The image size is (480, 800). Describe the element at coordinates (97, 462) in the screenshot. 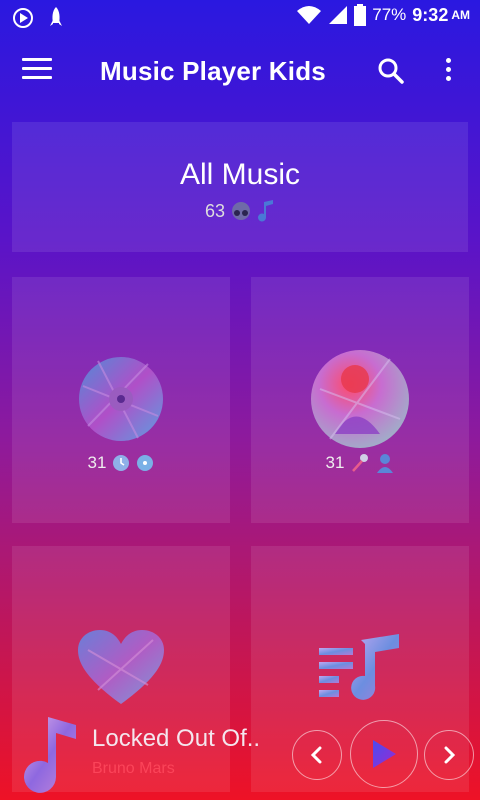

I see `albums-count: 31` at that location.